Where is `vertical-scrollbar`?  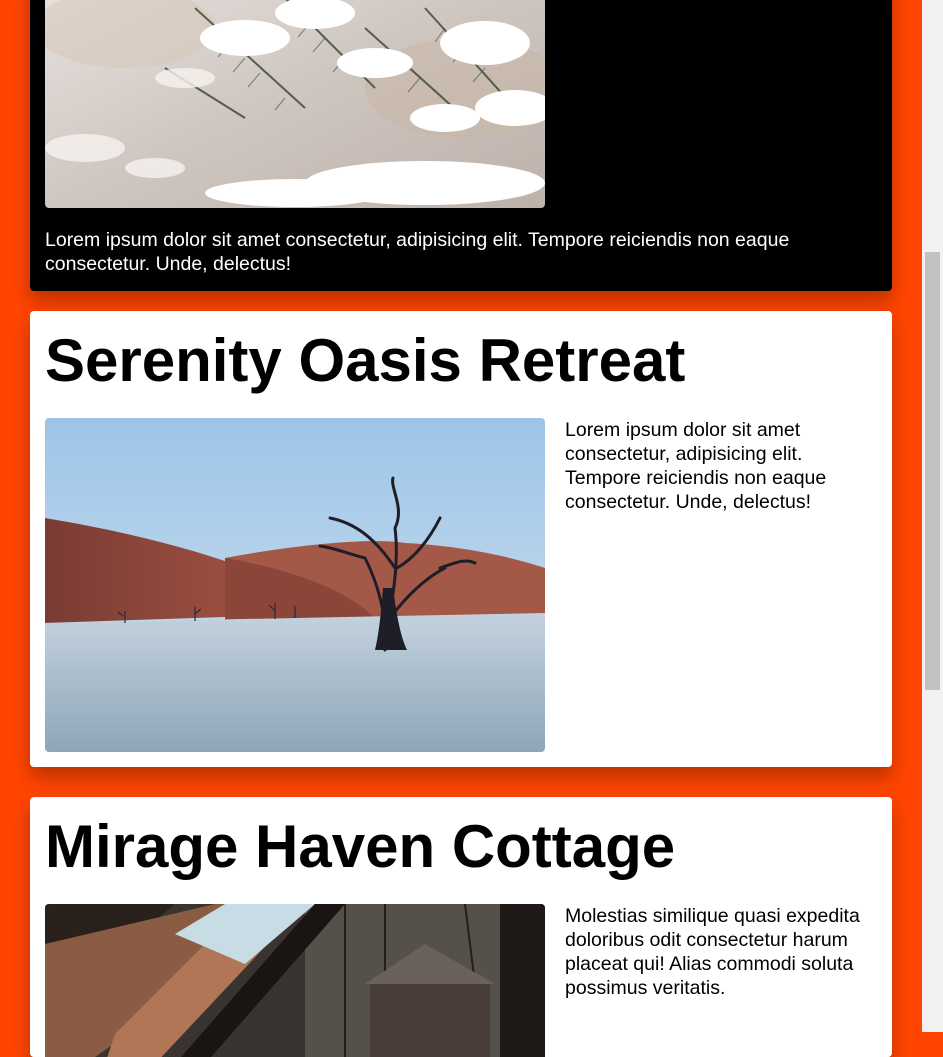
vertical-scrollbar is located at coordinates (932, 516).